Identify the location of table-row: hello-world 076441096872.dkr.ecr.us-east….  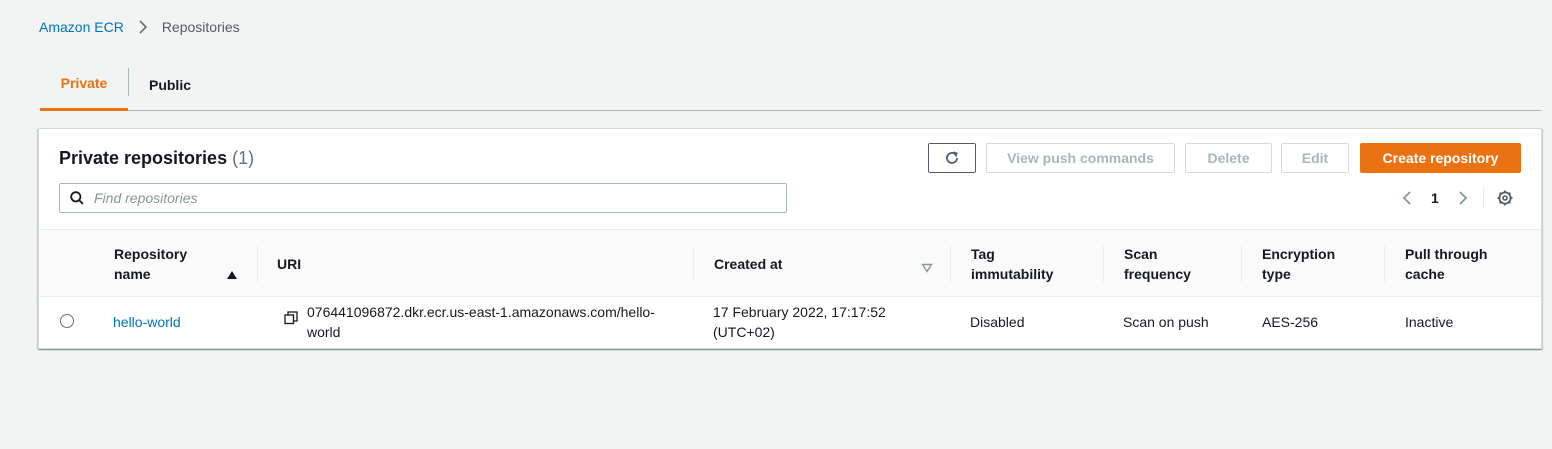
(790, 322).